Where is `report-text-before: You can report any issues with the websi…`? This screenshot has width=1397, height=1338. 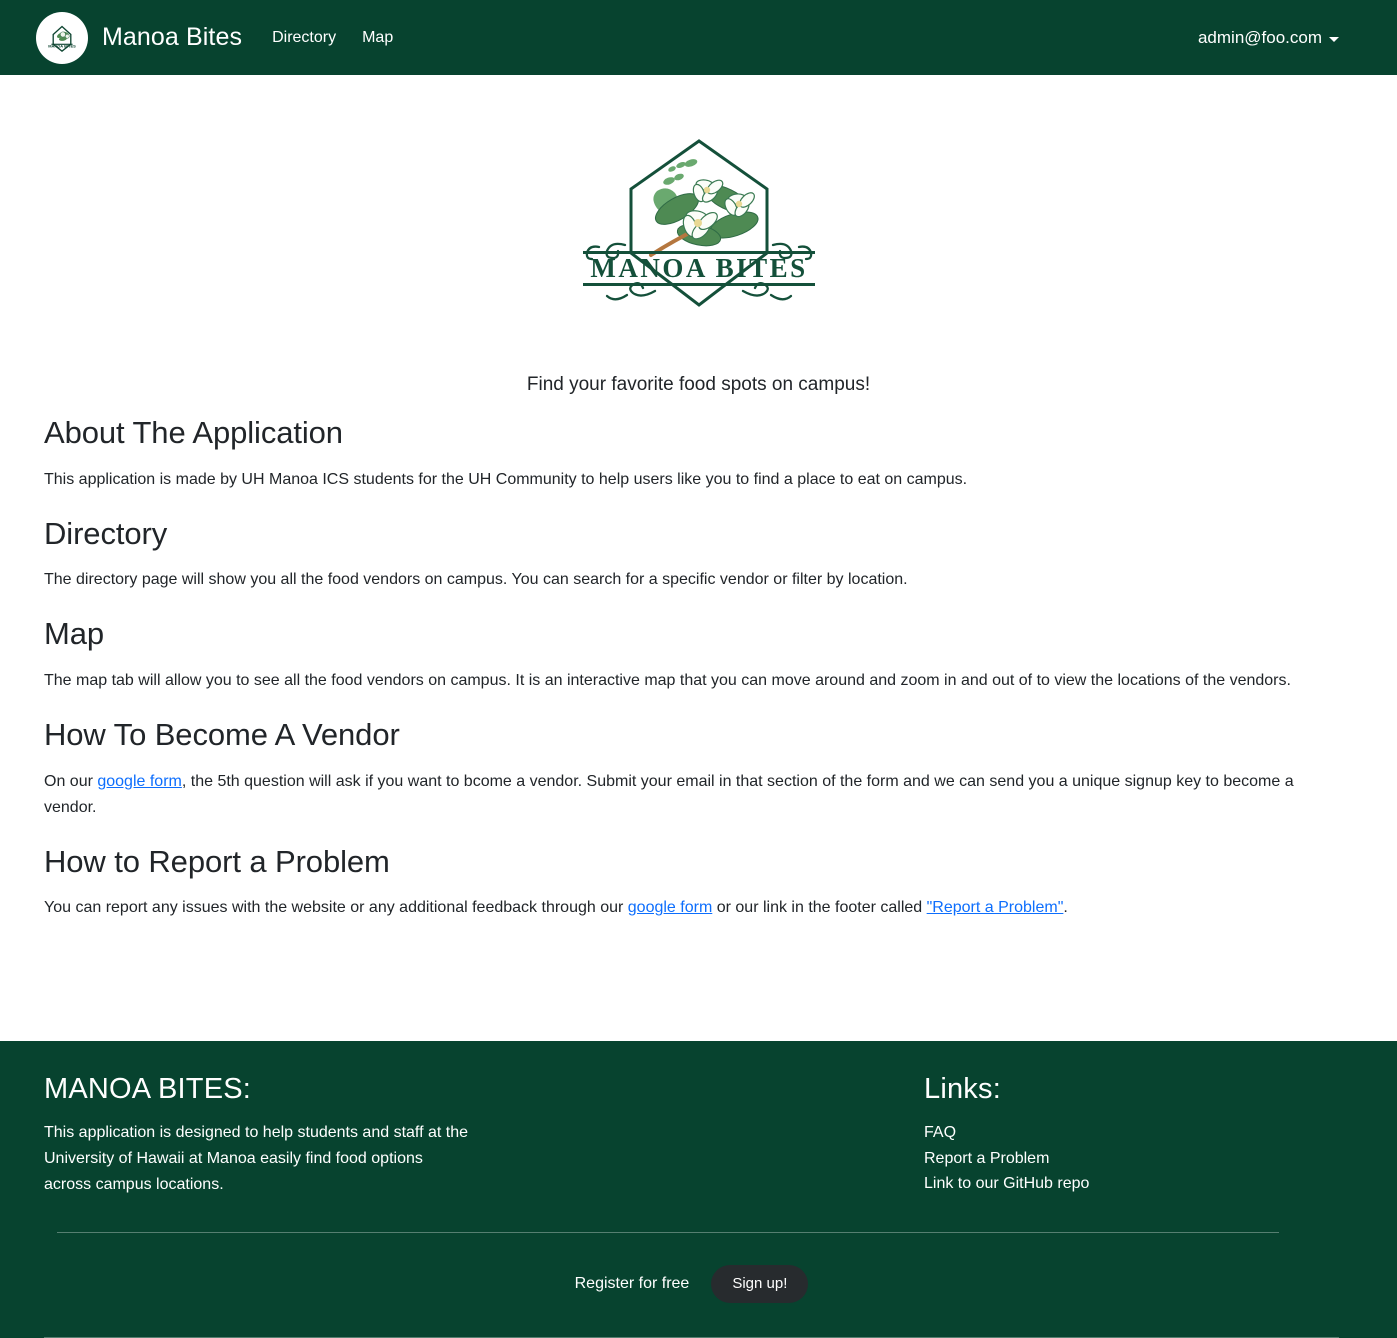 report-text-before: You can report any issues with the websi… is located at coordinates (336, 908).